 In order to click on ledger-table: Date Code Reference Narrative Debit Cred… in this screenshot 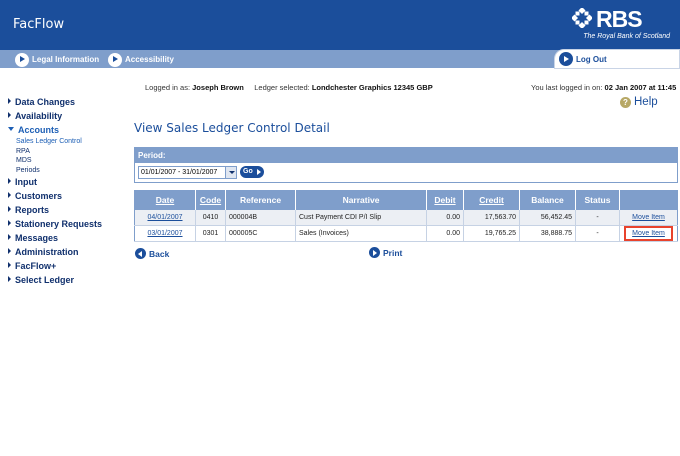, I will do `click(406, 216)`.